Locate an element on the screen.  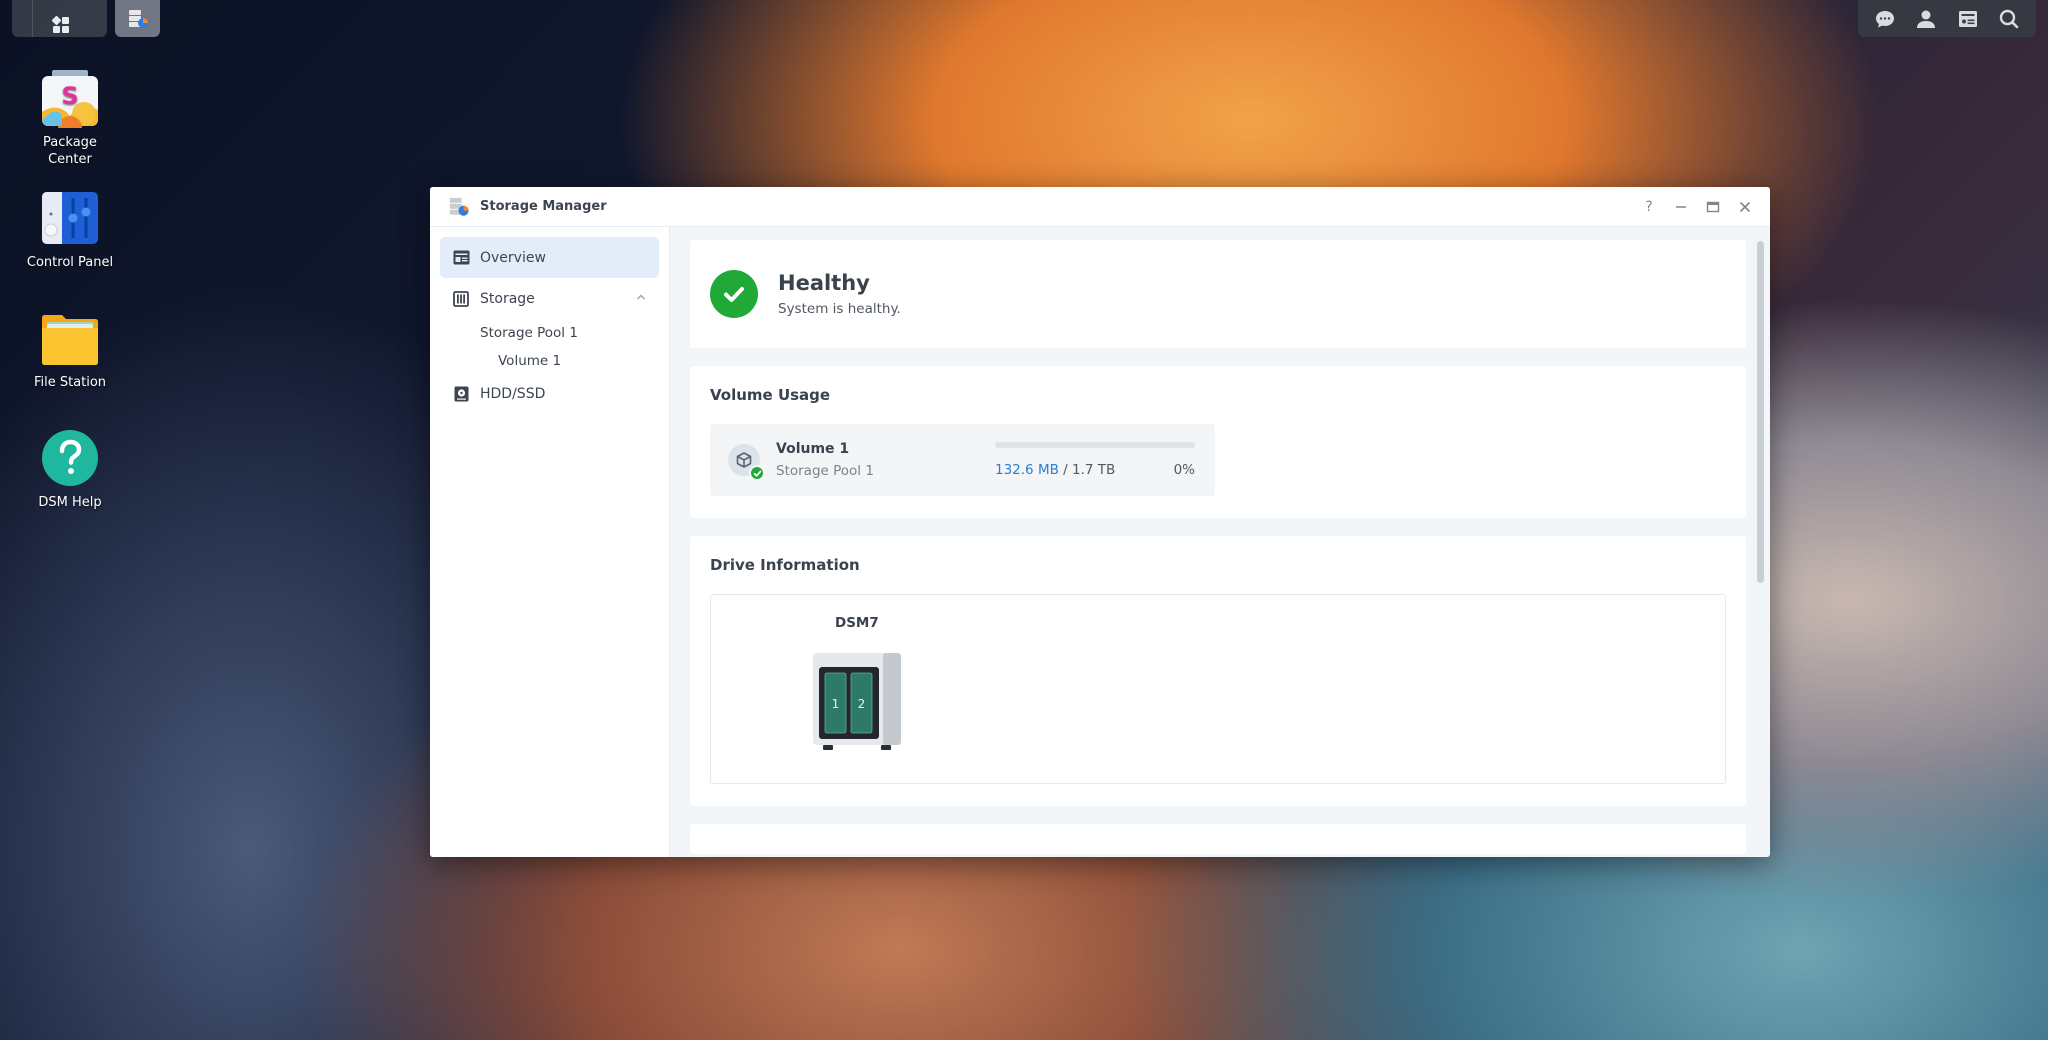
file-station-icon is located at coordinates (70, 338).